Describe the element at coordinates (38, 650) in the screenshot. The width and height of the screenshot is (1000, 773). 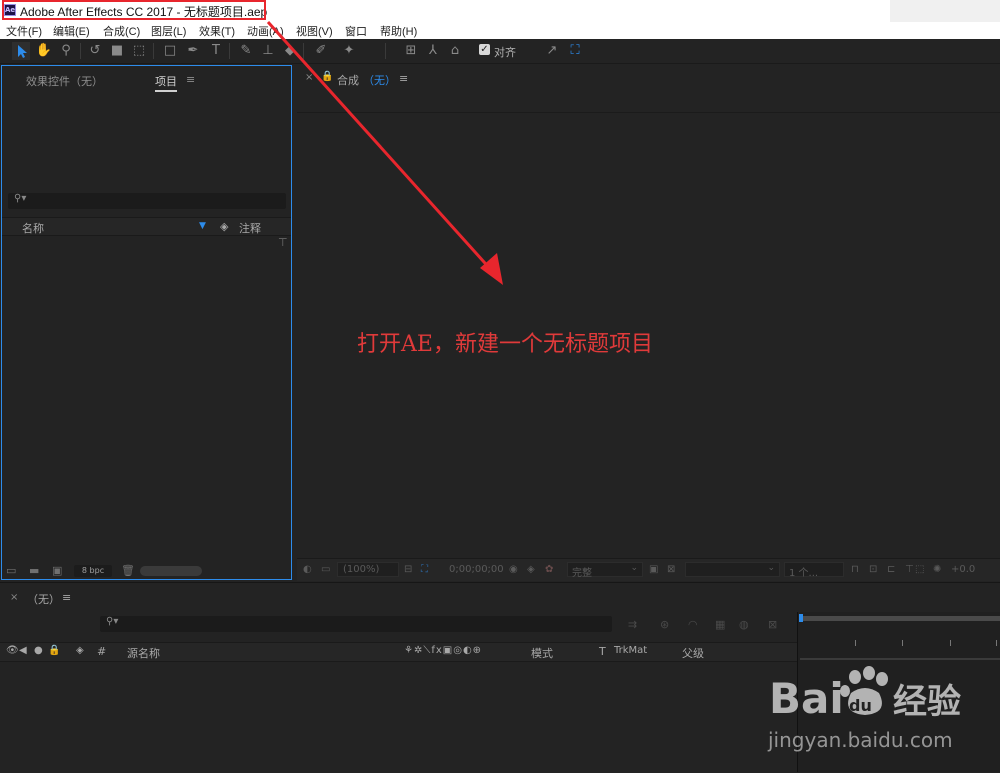
I see `solo-icon: ●` at that location.